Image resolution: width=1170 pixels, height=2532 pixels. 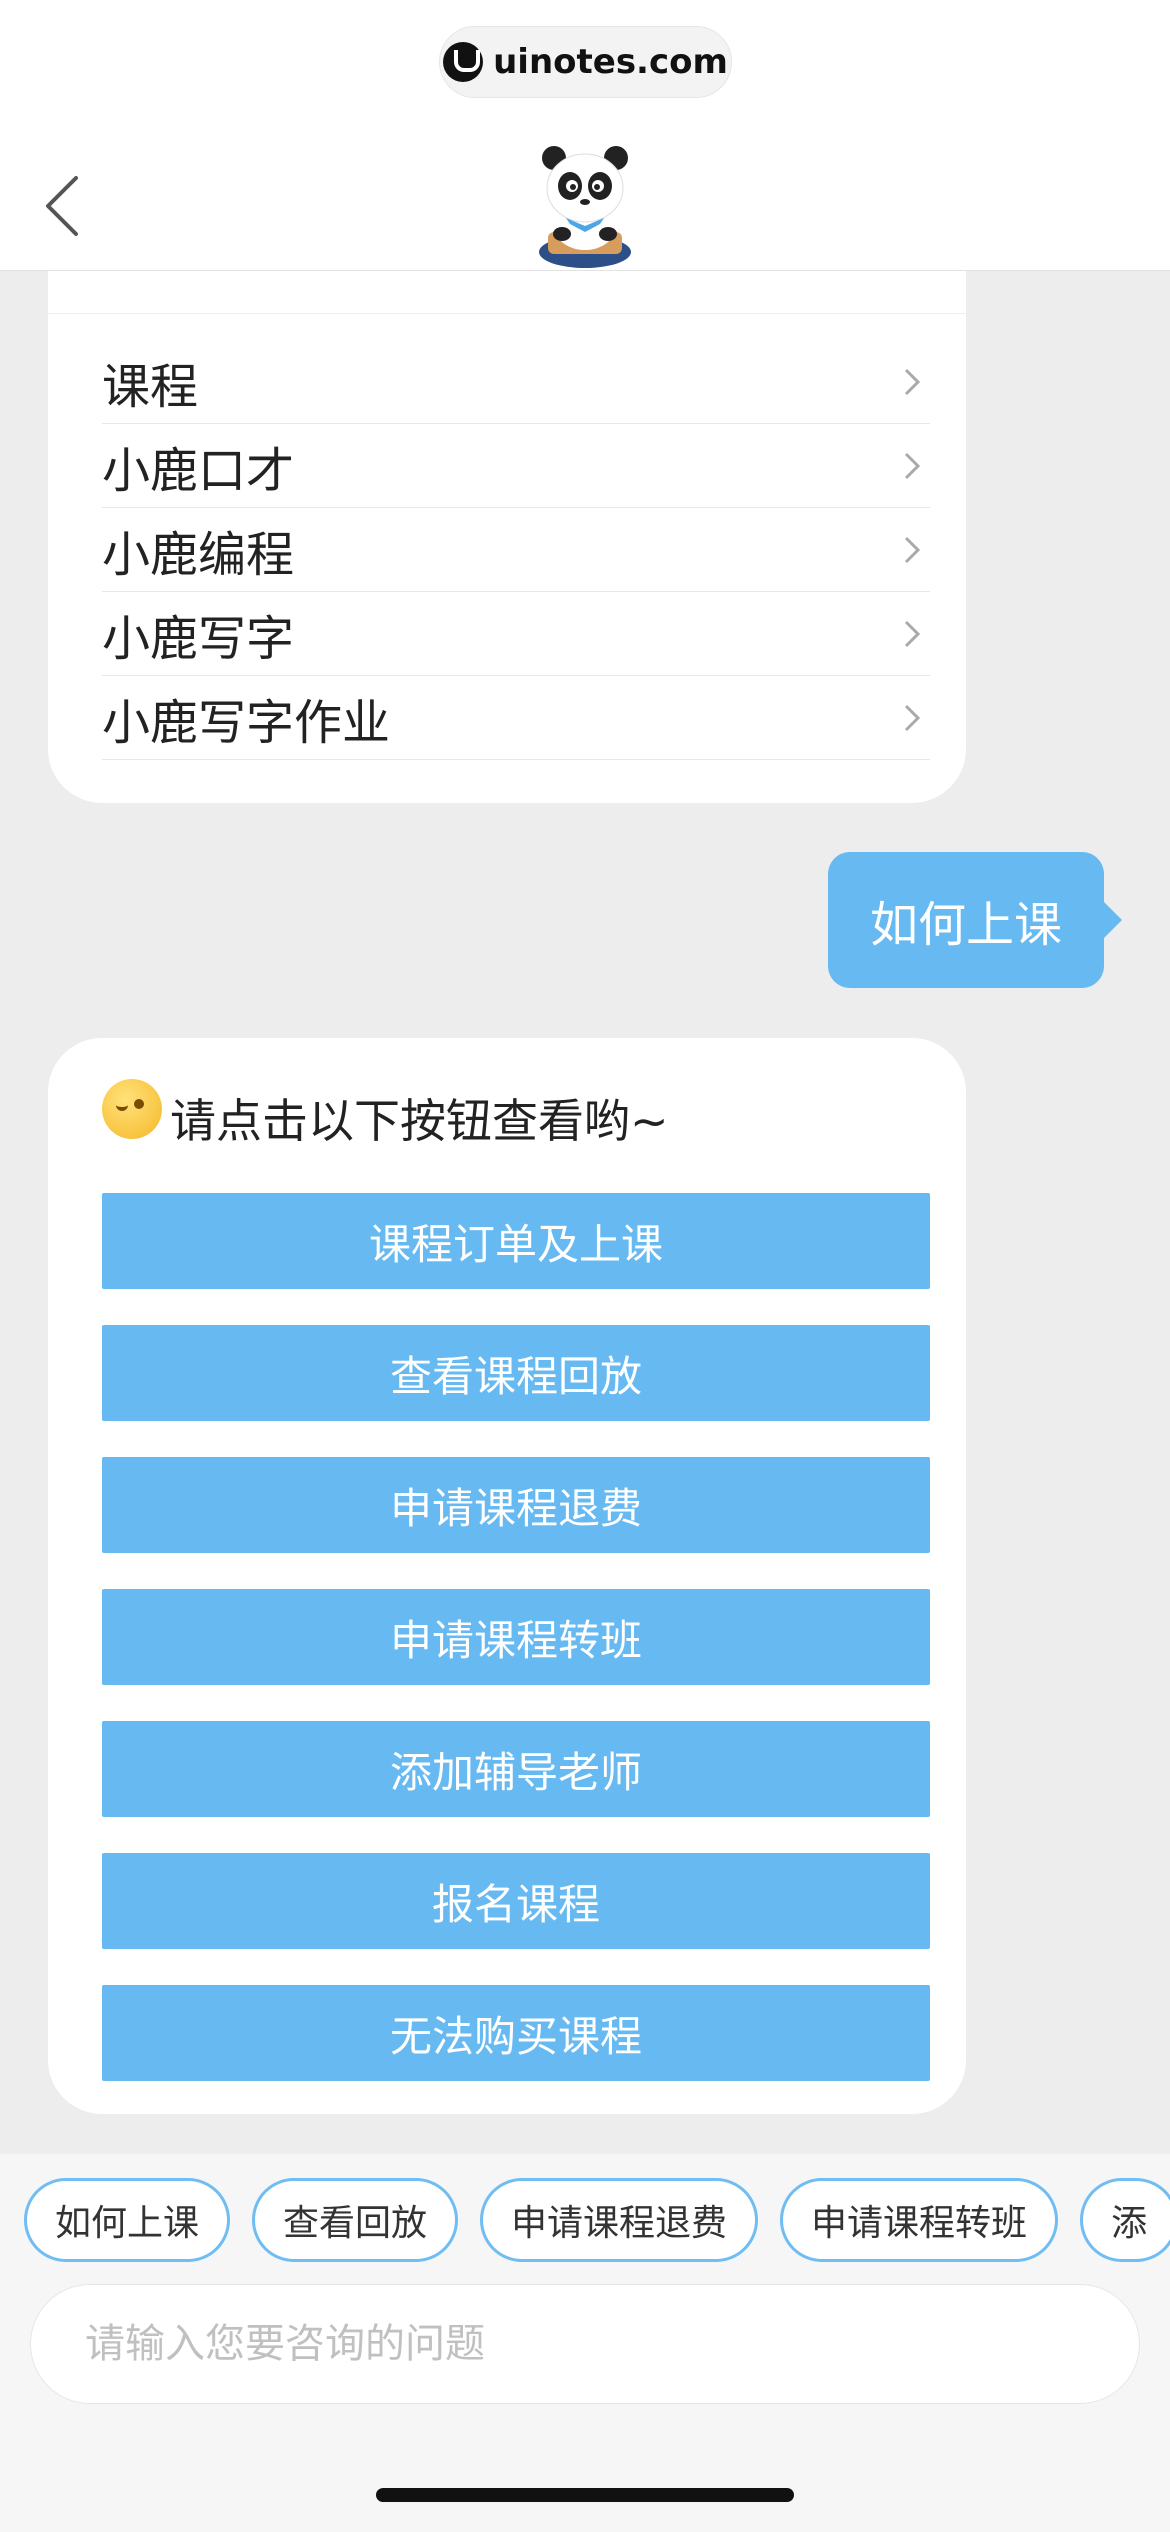 I want to click on enroll-course-button: 报名课程, so click(x=516, y=1901).